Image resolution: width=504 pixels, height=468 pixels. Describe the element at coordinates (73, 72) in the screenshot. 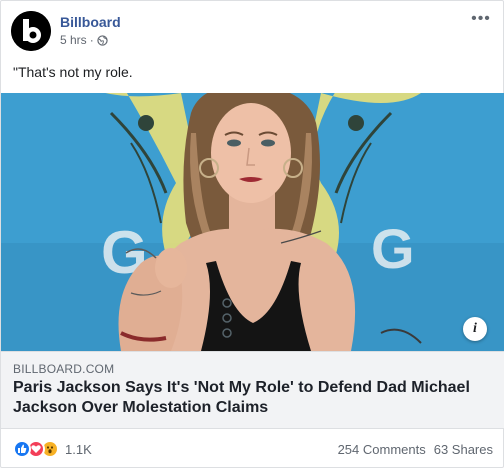

I see `post-message: "That's not my role.` at that location.